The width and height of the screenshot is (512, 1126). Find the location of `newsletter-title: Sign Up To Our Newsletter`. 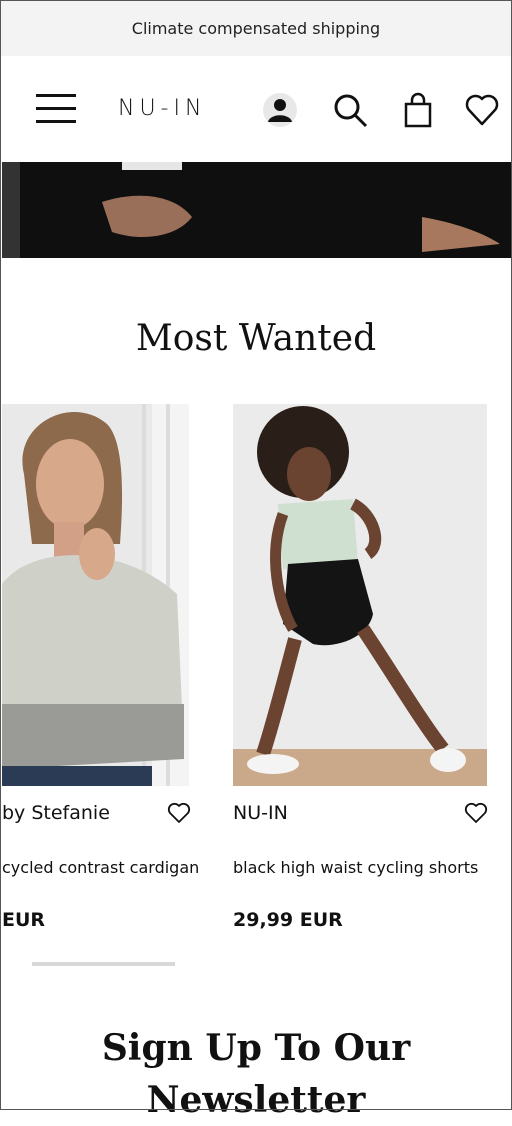

newsletter-title: Sign Up To Our Newsletter is located at coordinates (256, 1074).